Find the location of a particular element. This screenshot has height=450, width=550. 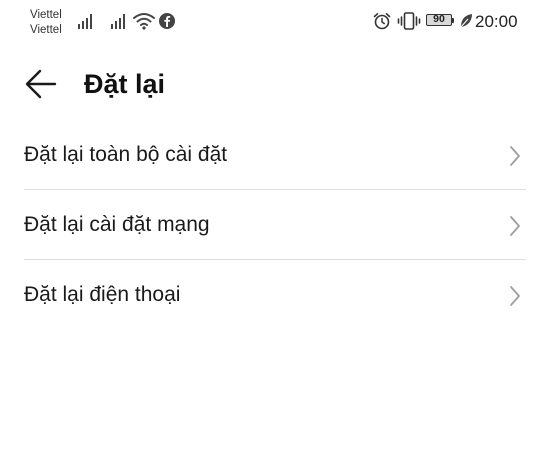

arrow-left-icon is located at coordinates (41, 84).